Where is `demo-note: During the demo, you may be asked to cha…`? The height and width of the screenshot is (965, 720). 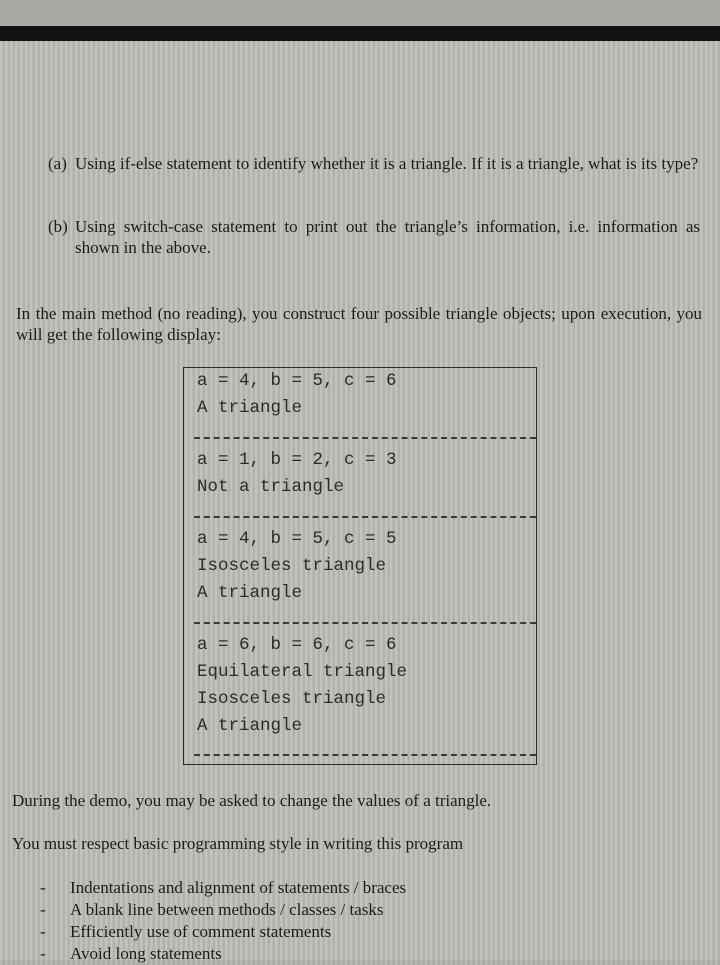
demo-note: During the demo, you may be asked to cha… is located at coordinates (252, 800).